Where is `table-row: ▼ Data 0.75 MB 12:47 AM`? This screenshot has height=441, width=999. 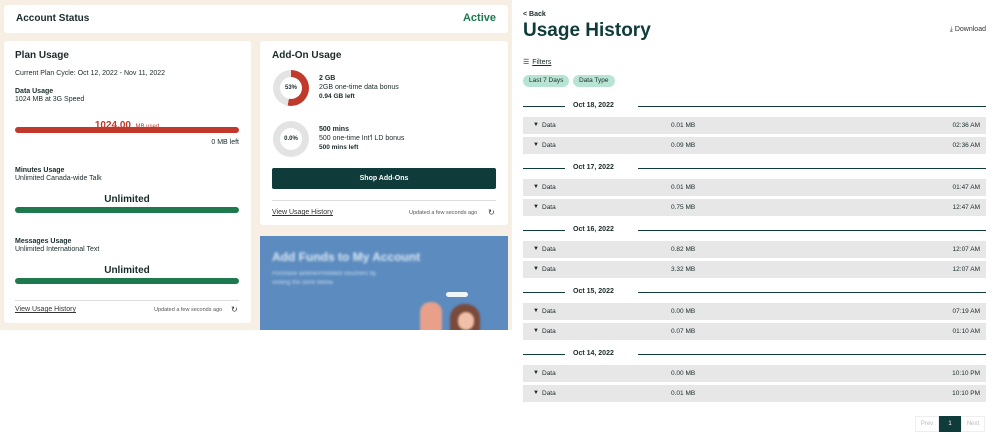
table-row: ▼ Data 0.75 MB 12:47 AM is located at coordinates (754, 207).